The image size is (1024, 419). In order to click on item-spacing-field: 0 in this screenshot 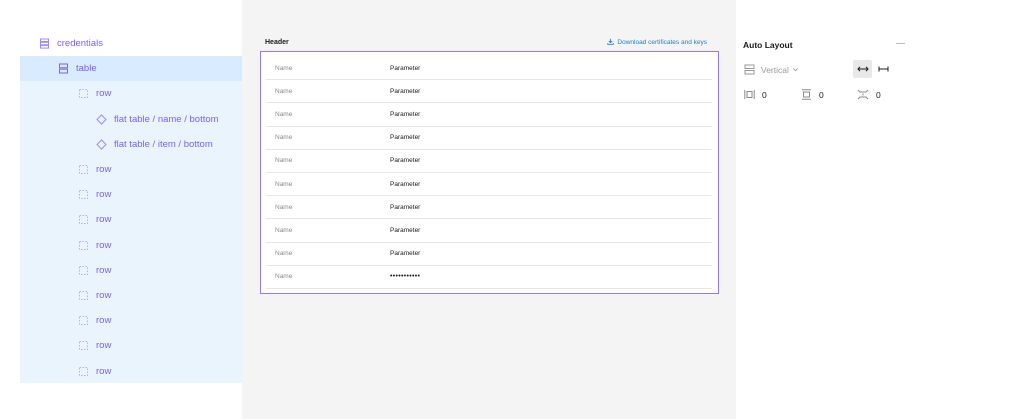, I will do `click(869, 94)`.